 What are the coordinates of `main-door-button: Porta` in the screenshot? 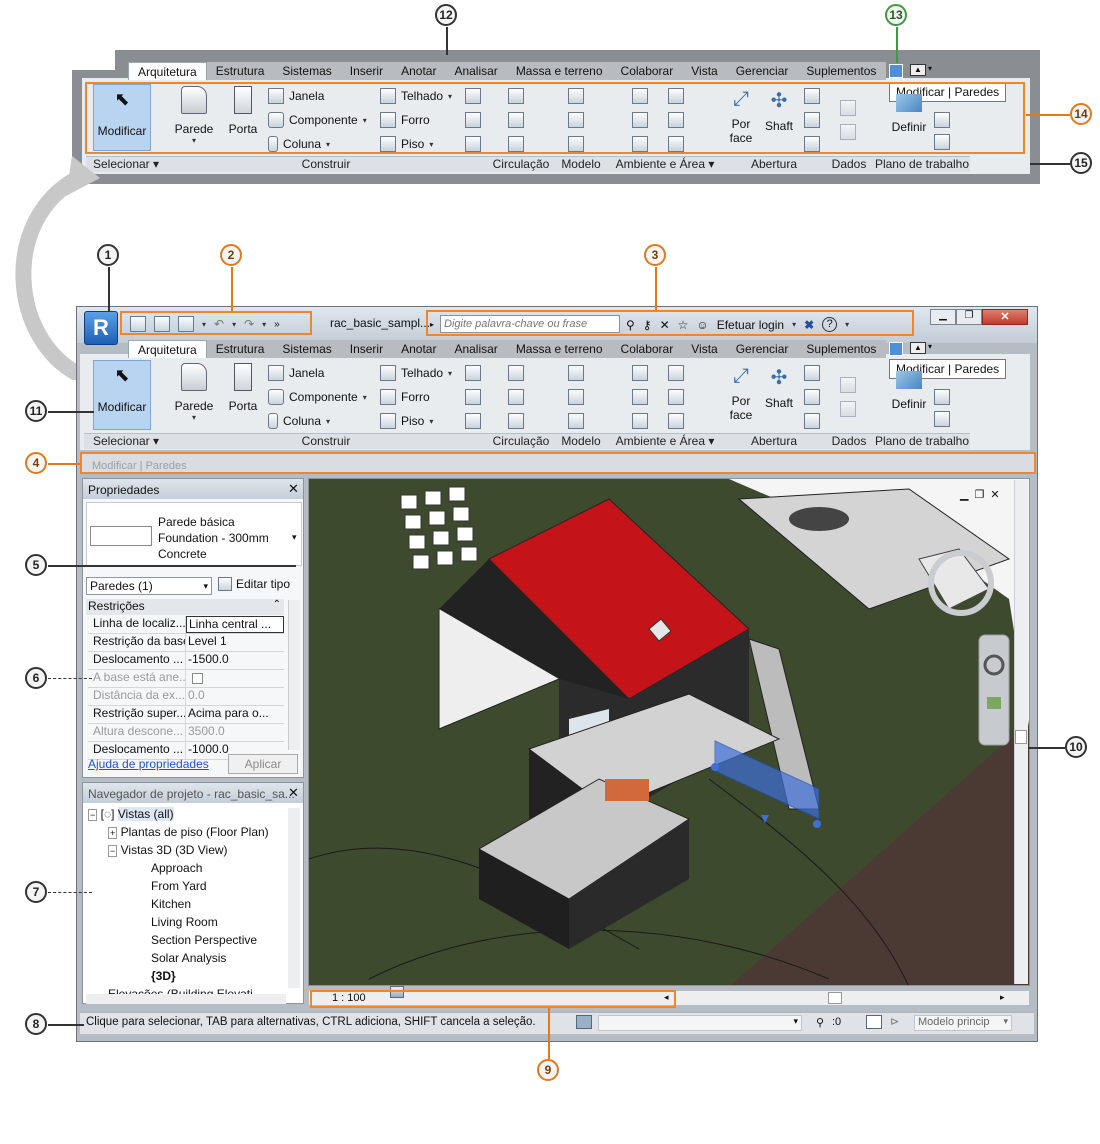 It's located at (243, 394).